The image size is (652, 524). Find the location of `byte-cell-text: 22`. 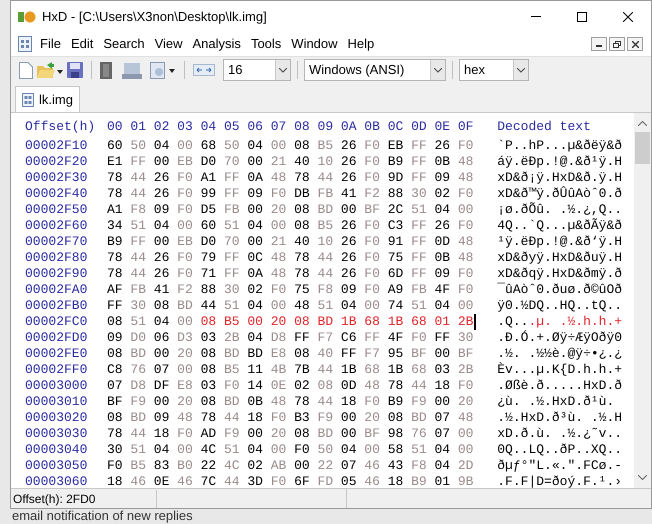

byte-cell-text: 22 is located at coordinates (326, 466).